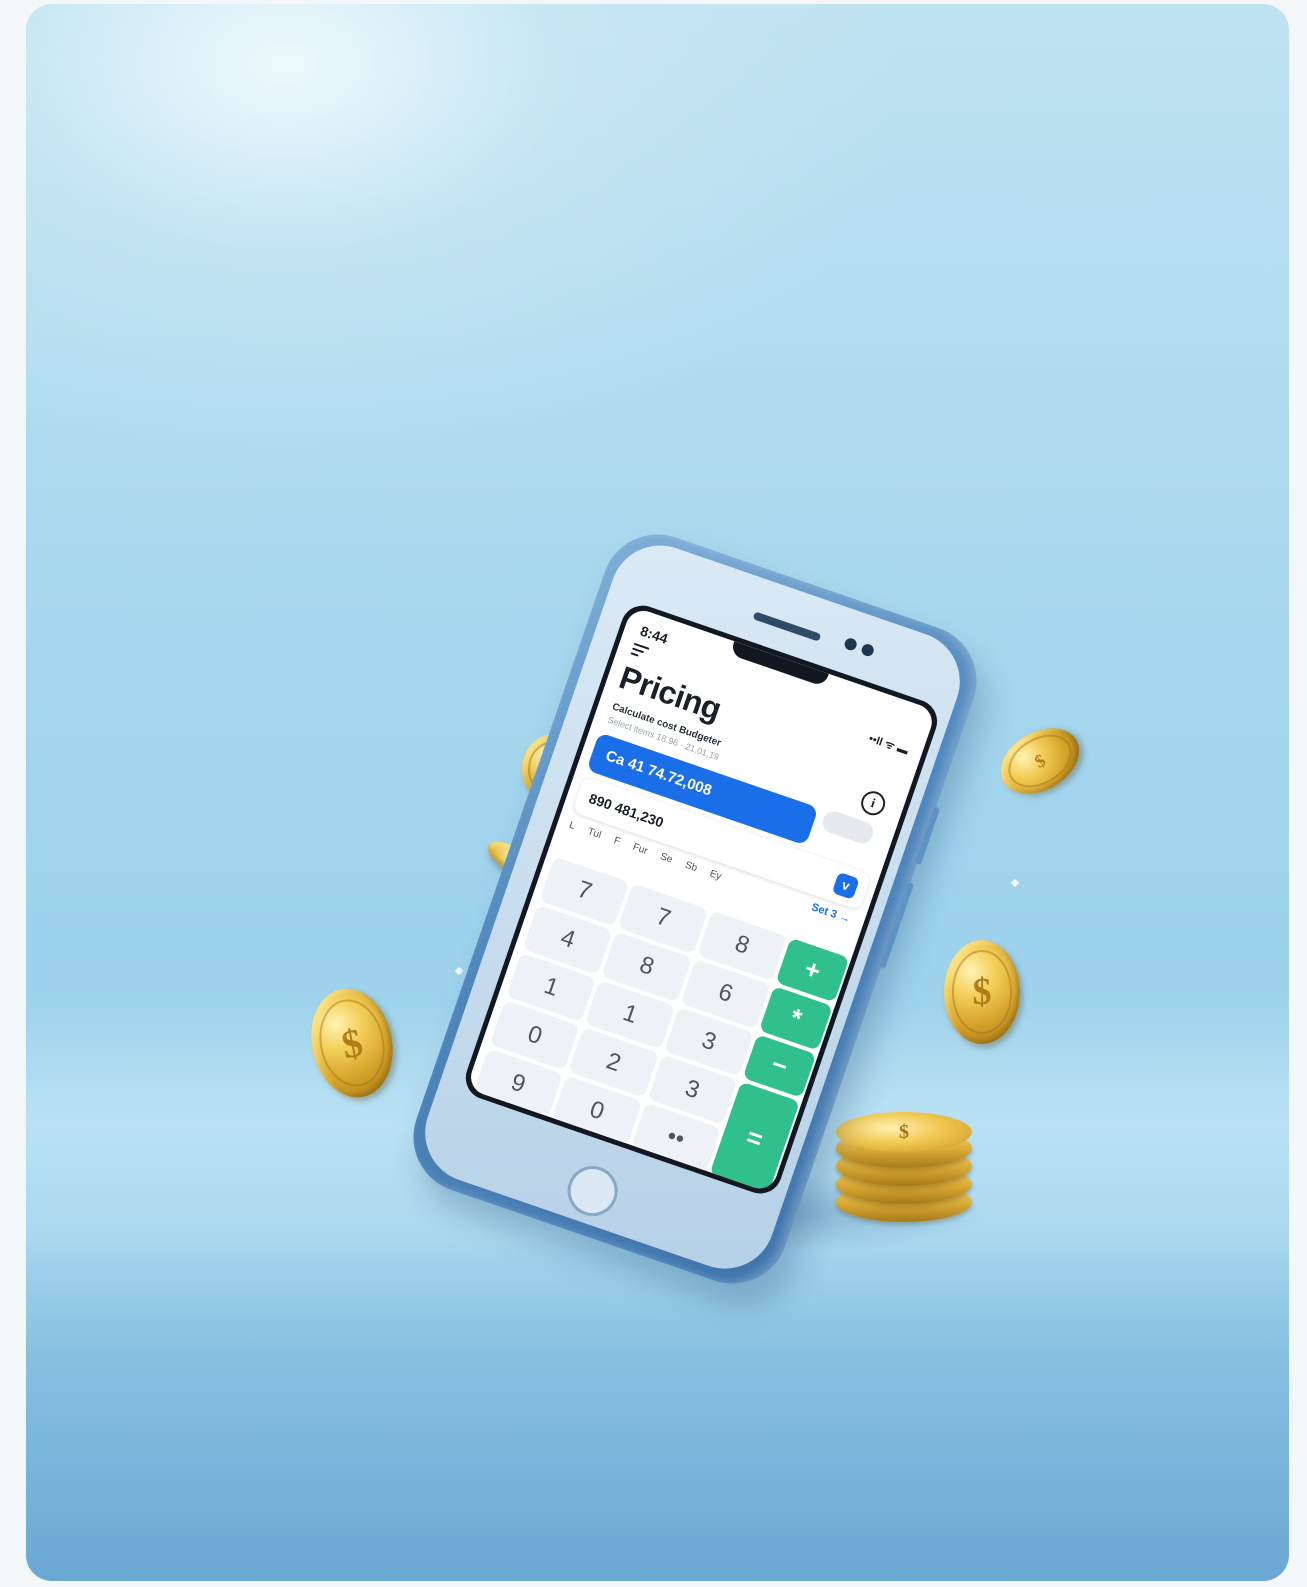 The image size is (1307, 1587). What do you see at coordinates (779, 664) in the screenshot?
I see `notch` at bounding box center [779, 664].